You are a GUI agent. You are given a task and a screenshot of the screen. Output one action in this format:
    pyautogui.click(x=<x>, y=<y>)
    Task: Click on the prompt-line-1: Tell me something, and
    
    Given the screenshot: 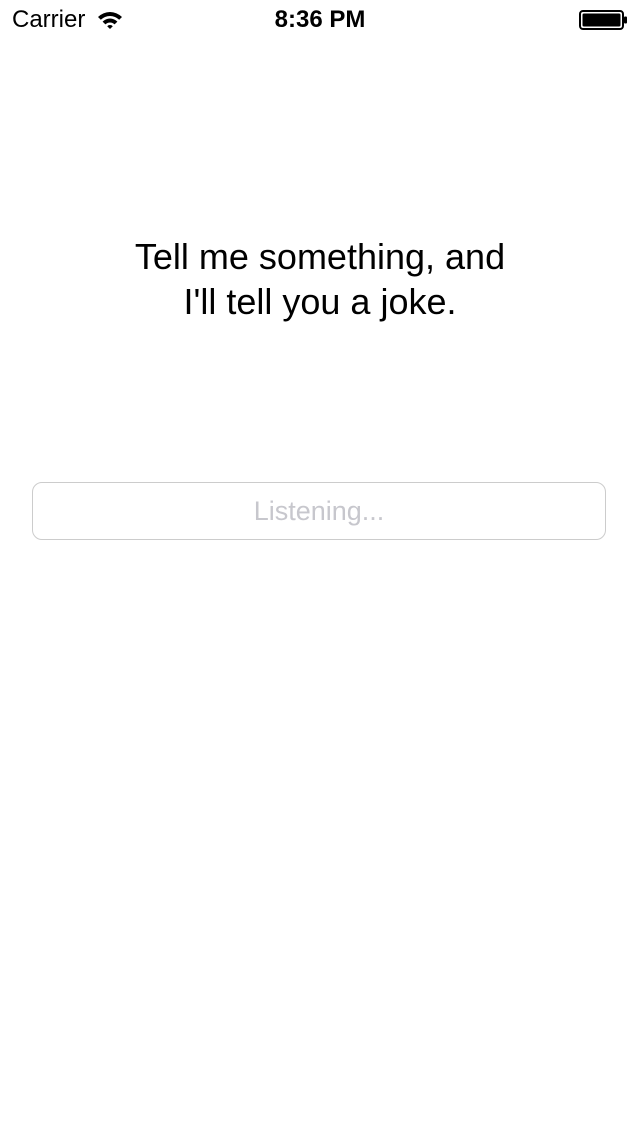 What is the action you would take?
    pyautogui.click(x=320, y=256)
    